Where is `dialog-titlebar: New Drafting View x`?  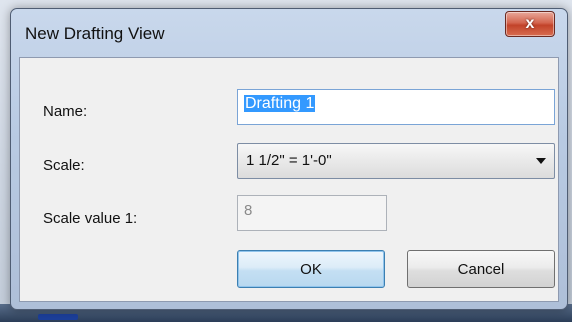 dialog-titlebar: New Drafting View x is located at coordinates (289, 33).